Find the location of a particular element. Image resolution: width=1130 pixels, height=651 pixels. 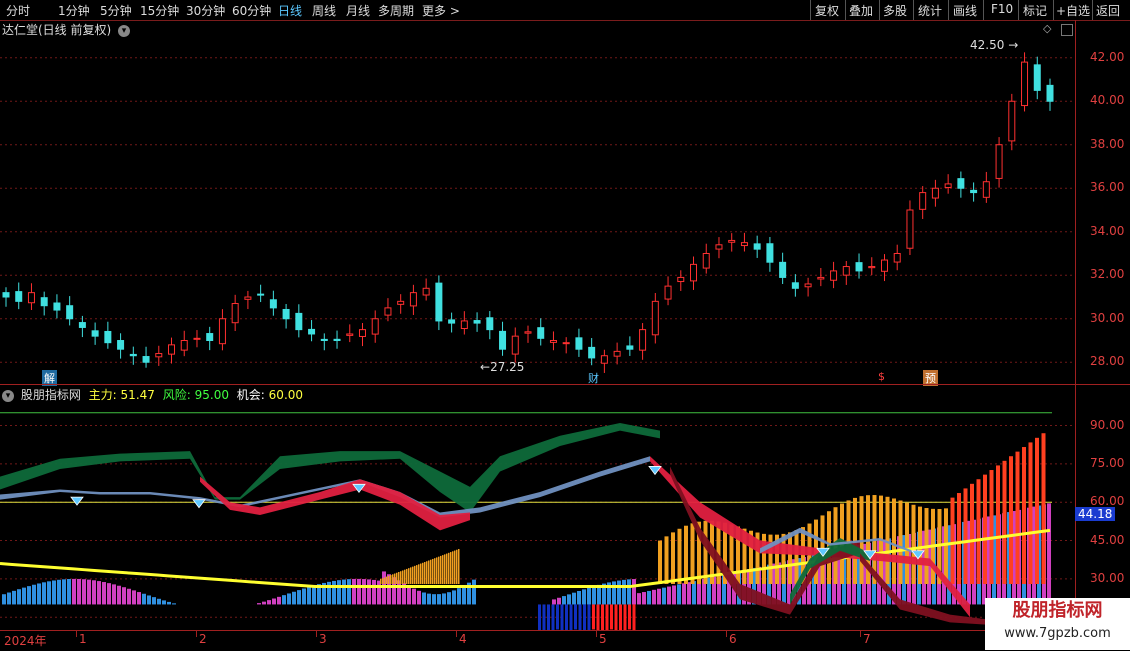

date-axis: 2024年 1 2 3 4 5 6 7 is located at coordinates (565, 640).